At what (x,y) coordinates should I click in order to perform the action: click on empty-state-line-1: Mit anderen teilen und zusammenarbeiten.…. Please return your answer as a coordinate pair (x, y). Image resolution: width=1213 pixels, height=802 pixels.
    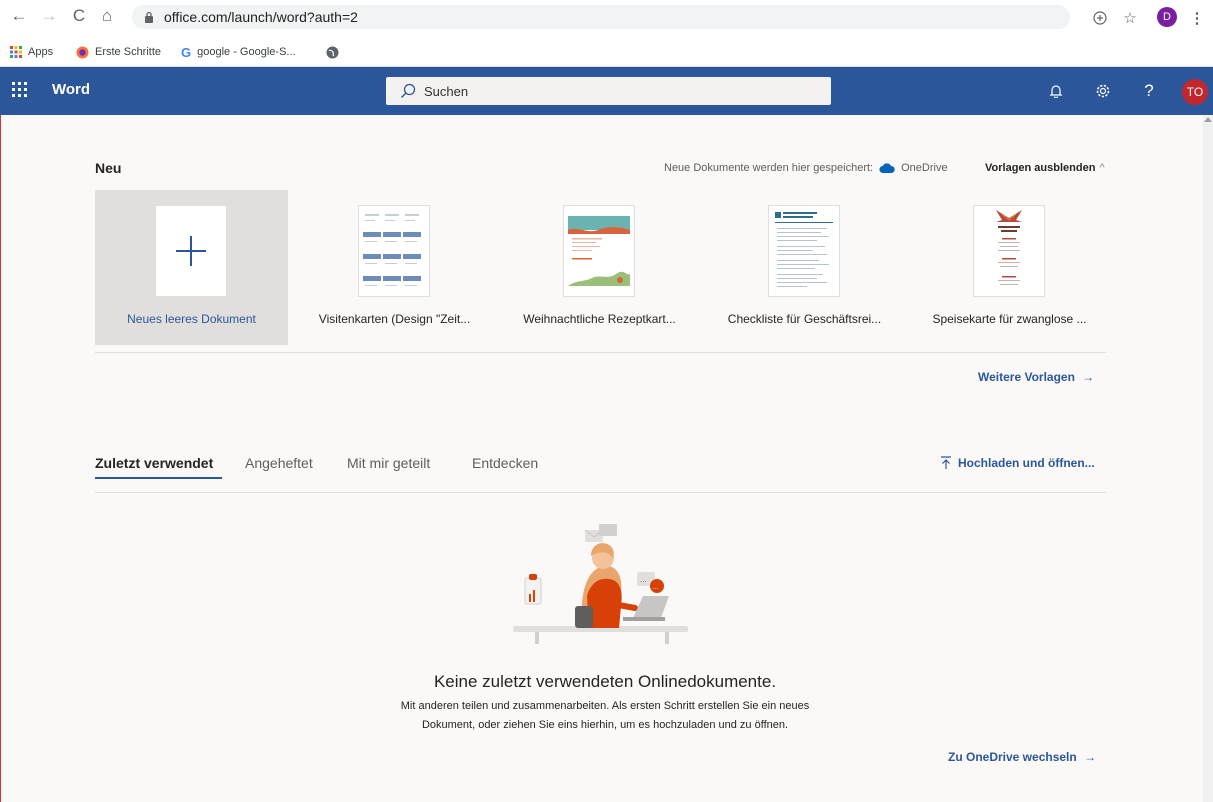
    Looking at the image, I should click on (605, 706).